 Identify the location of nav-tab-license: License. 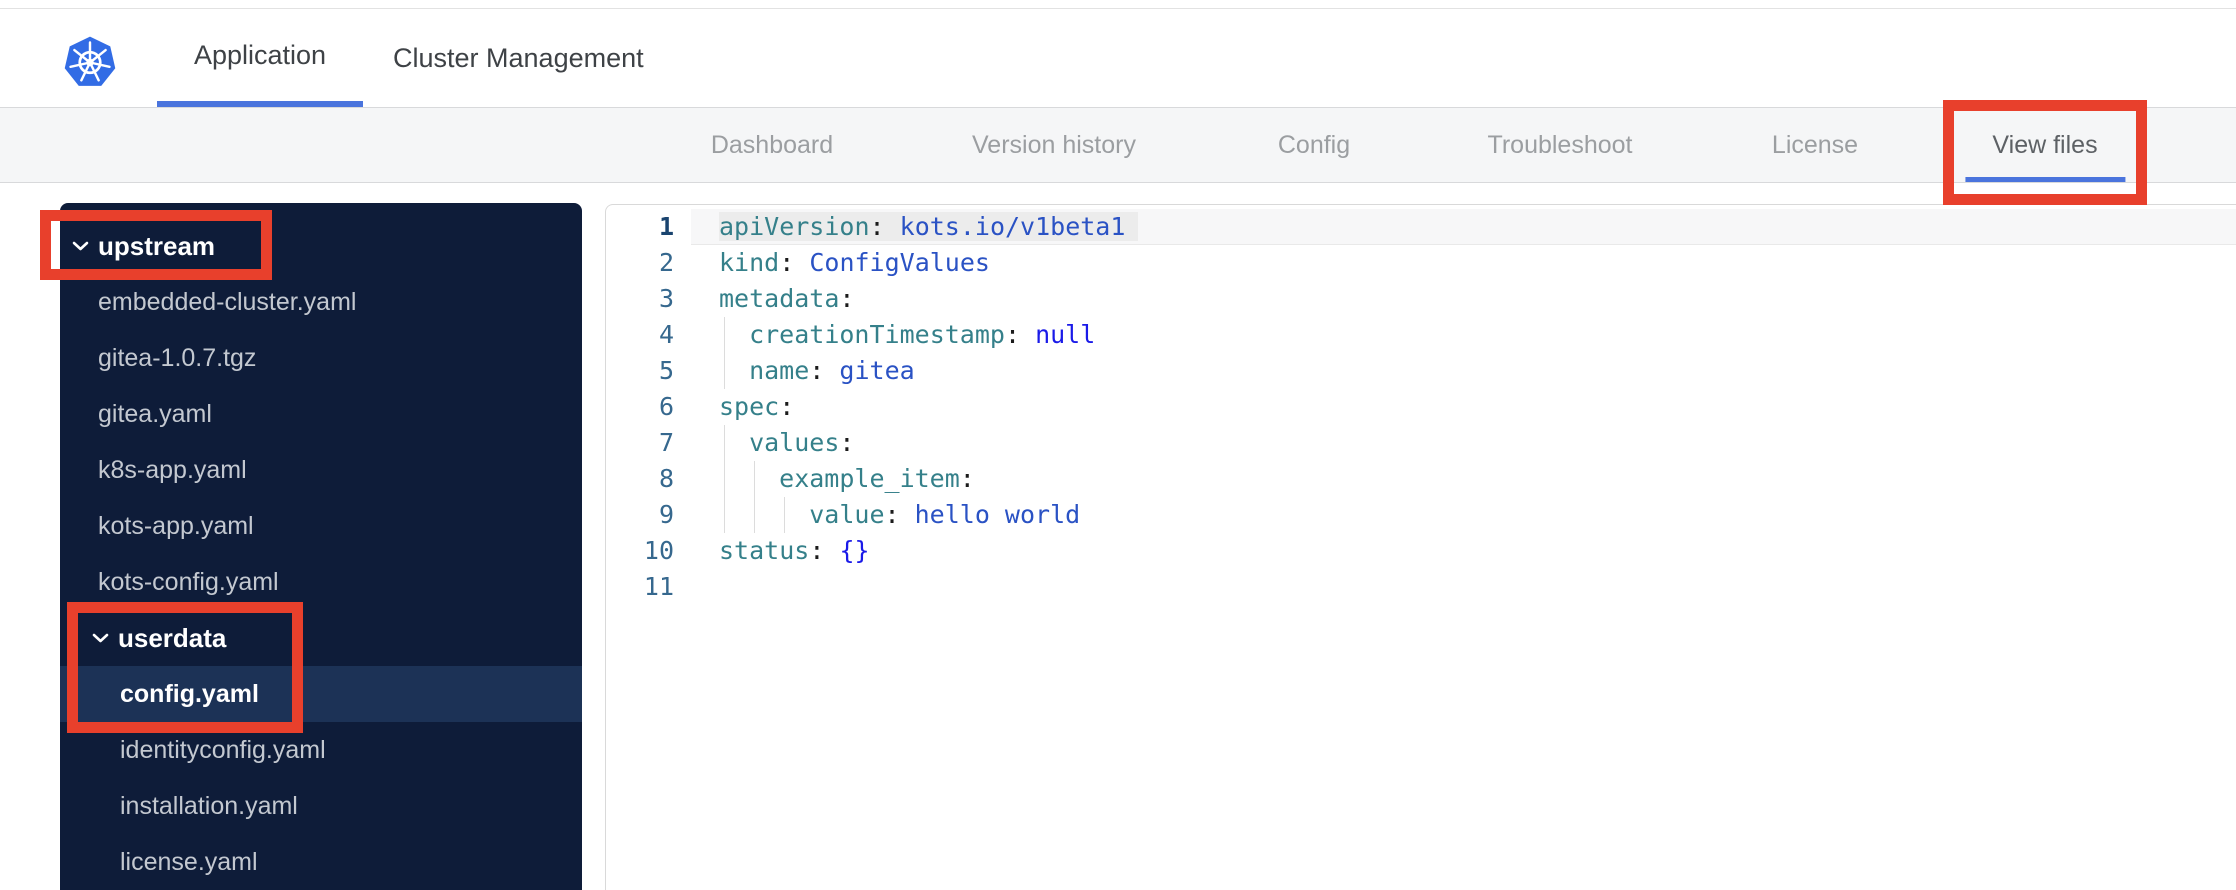
(1815, 145).